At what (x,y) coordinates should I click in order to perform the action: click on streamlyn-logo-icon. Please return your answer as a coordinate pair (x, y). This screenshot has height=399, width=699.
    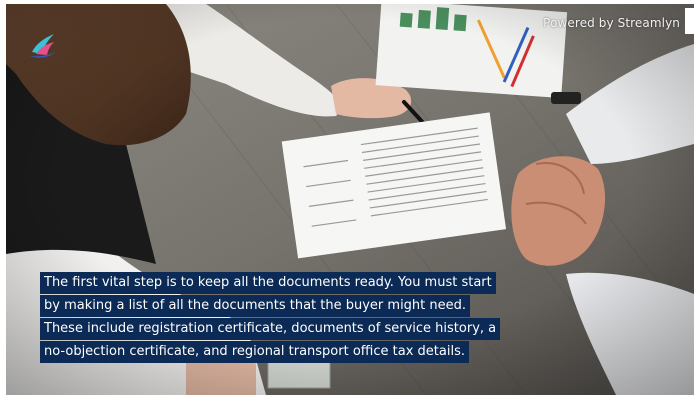
    Looking at the image, I should click on (43, 46).